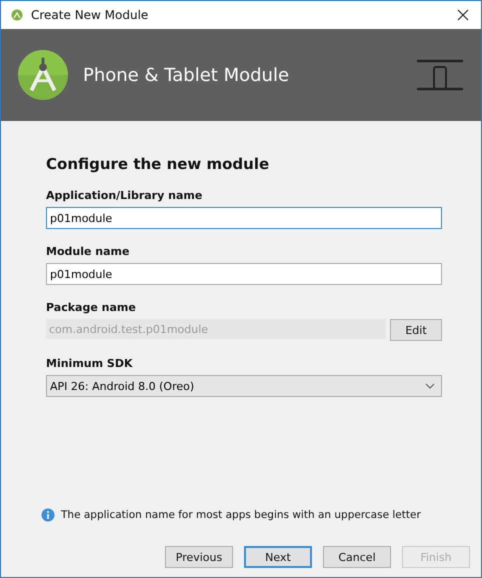 This screenshot has width=482, height=578. Describe the element at coordinates (90, 363) in the screenshot. I see `field-label: Minimum SDK` at that location.